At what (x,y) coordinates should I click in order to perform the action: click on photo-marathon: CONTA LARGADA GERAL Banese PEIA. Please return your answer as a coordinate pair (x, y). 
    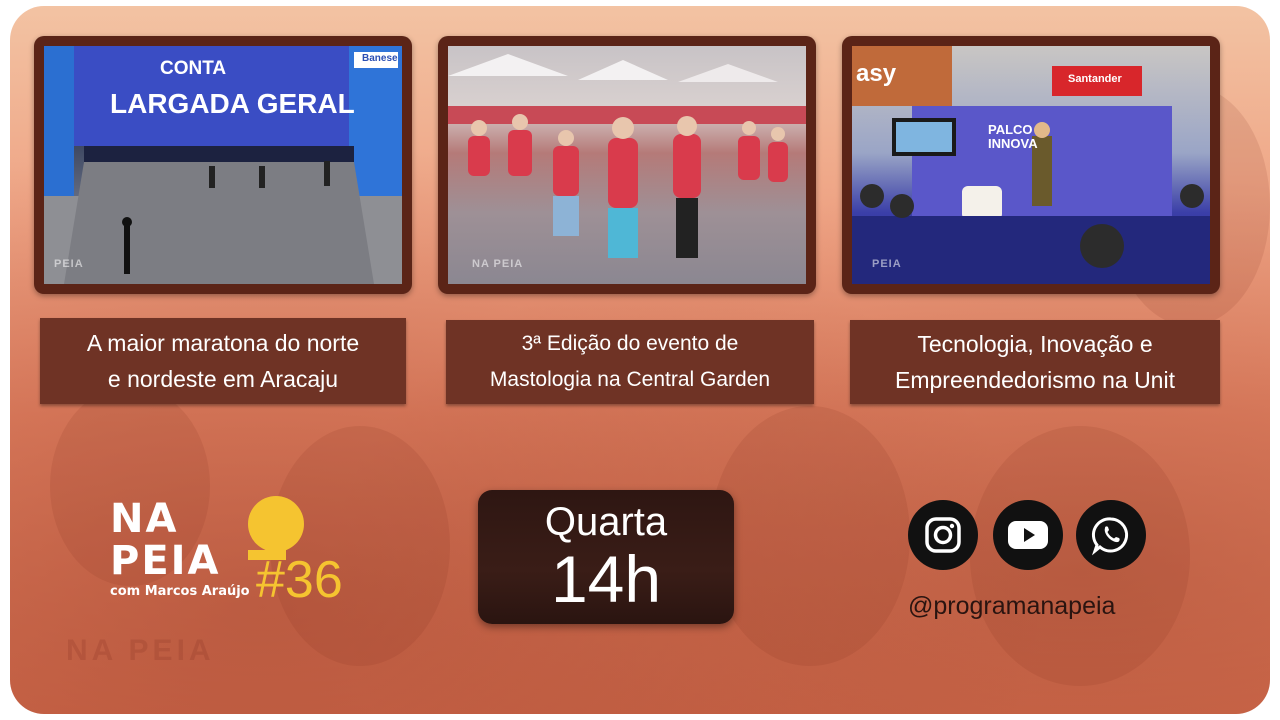
    Looking at the image, I should click on (223, 165).